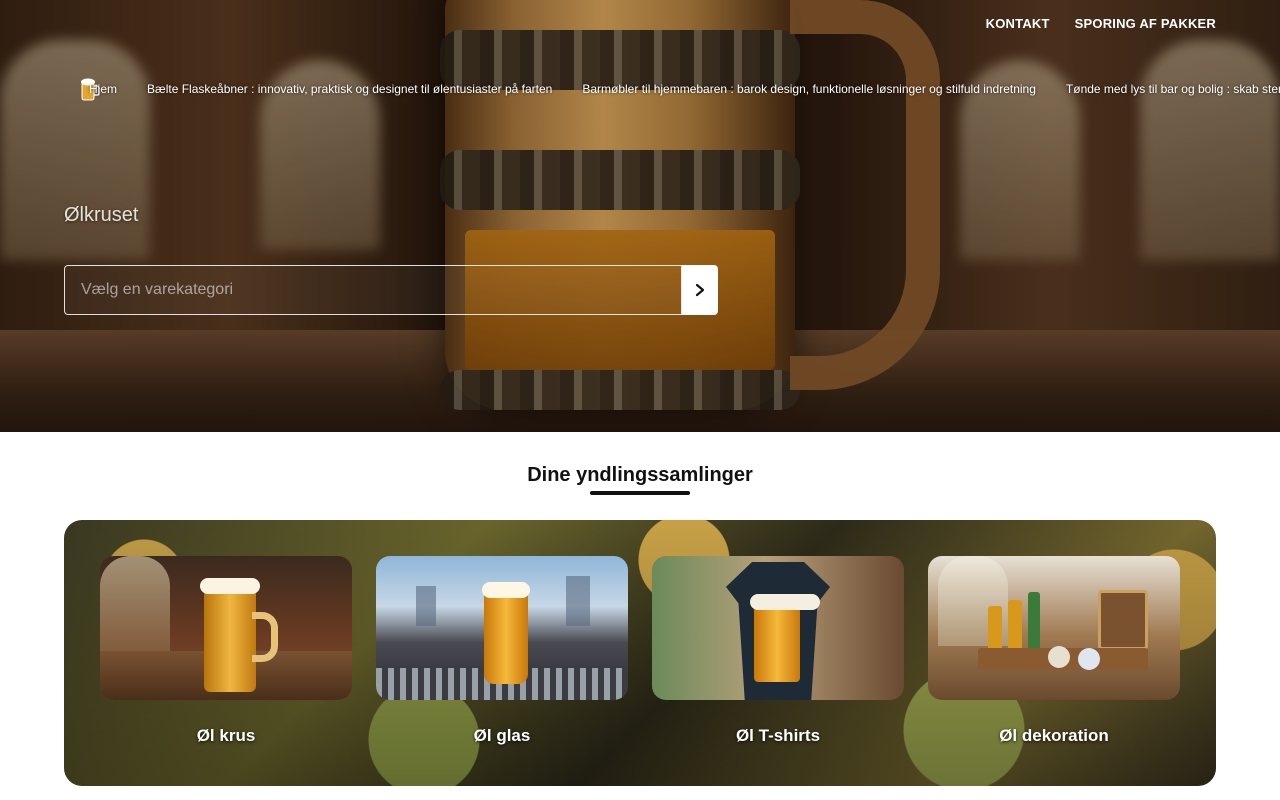 Image resolution: width=1280 pixels, height=800 pixels. I want to click on collection-label: Øl T-shirts, so click(778, 736).